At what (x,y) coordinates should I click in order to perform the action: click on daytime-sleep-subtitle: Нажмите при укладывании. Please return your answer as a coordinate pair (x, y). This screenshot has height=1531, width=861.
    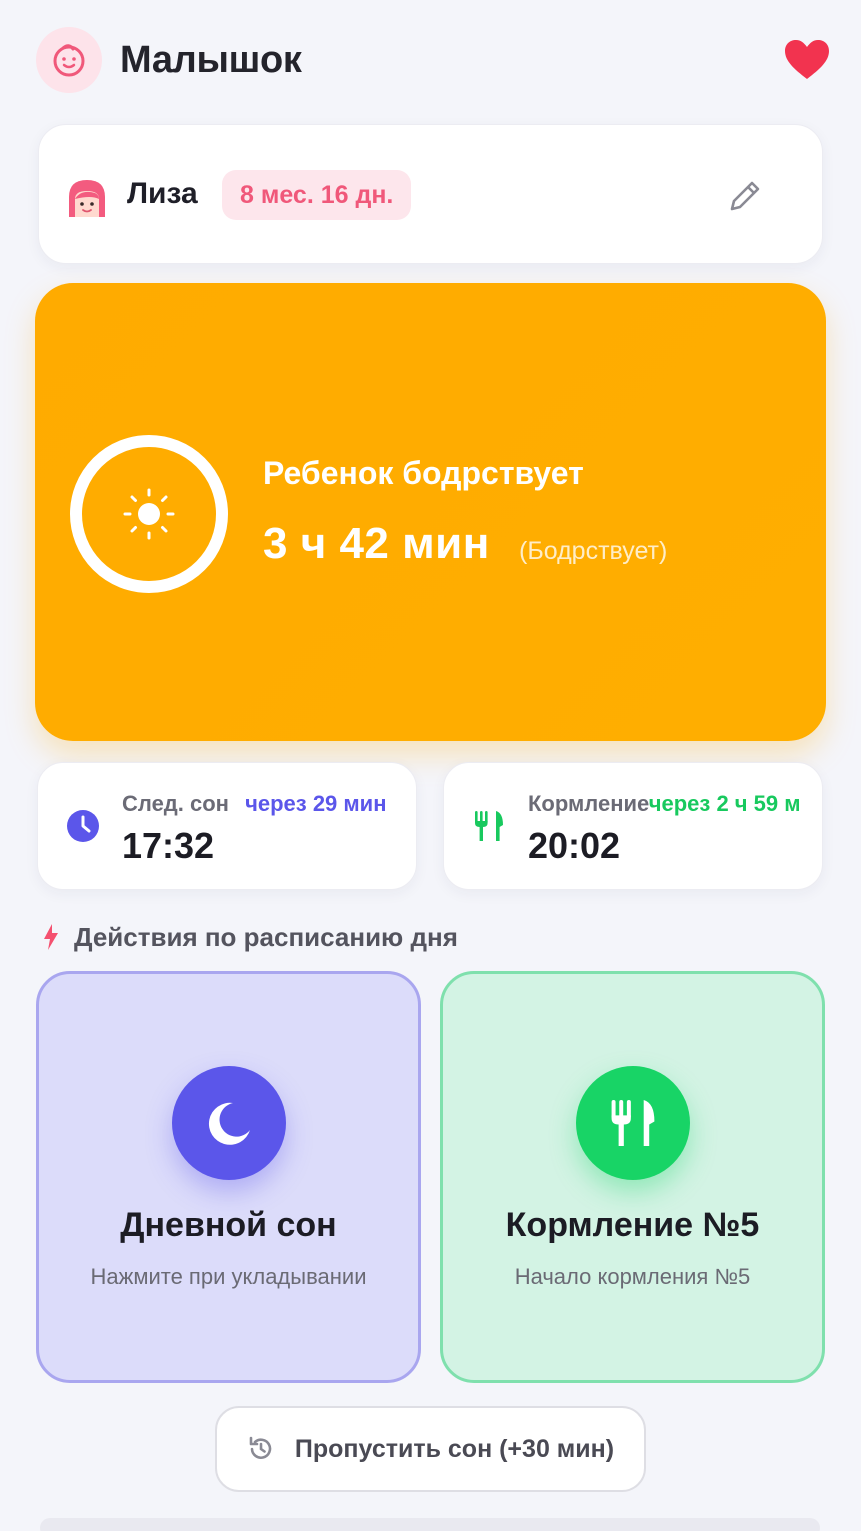
    Looking at the image, I should click on (228, 1276).